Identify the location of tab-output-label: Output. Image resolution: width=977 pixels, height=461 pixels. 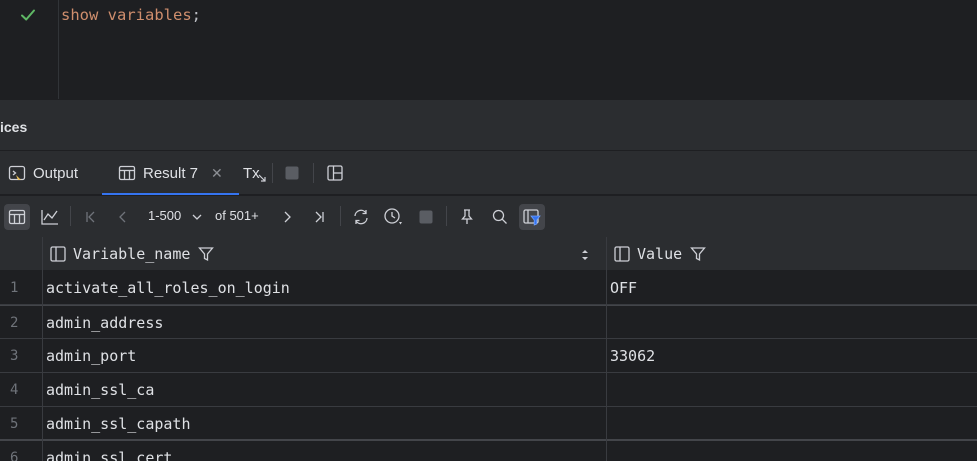
(56, 173).